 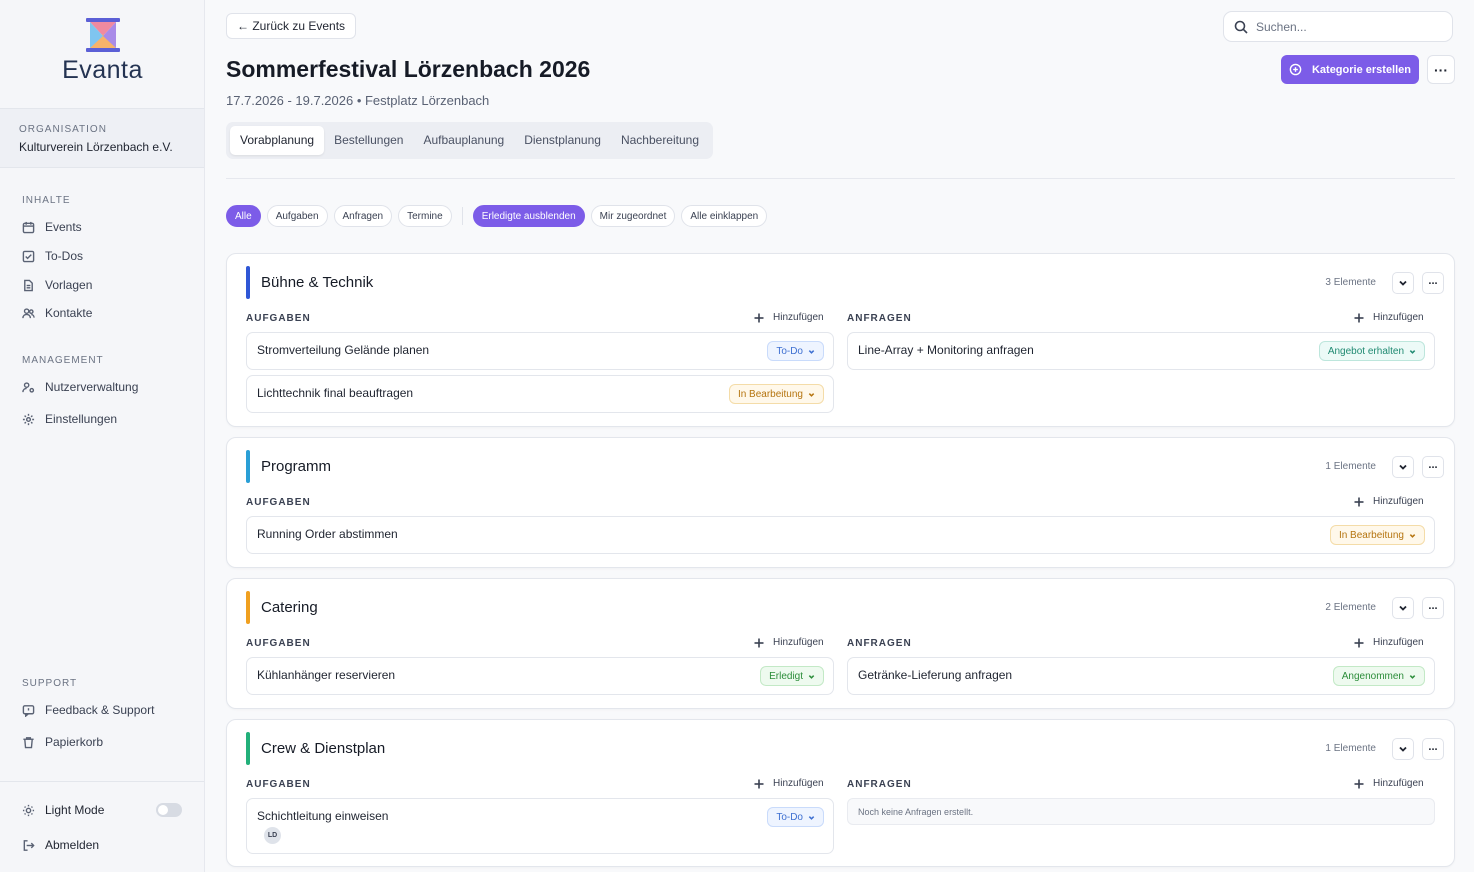 What do you see at coordinates (879, 784) in the screenshot?
I see `requests-label: ANFRAGEN` at bounding box center [879, 784].